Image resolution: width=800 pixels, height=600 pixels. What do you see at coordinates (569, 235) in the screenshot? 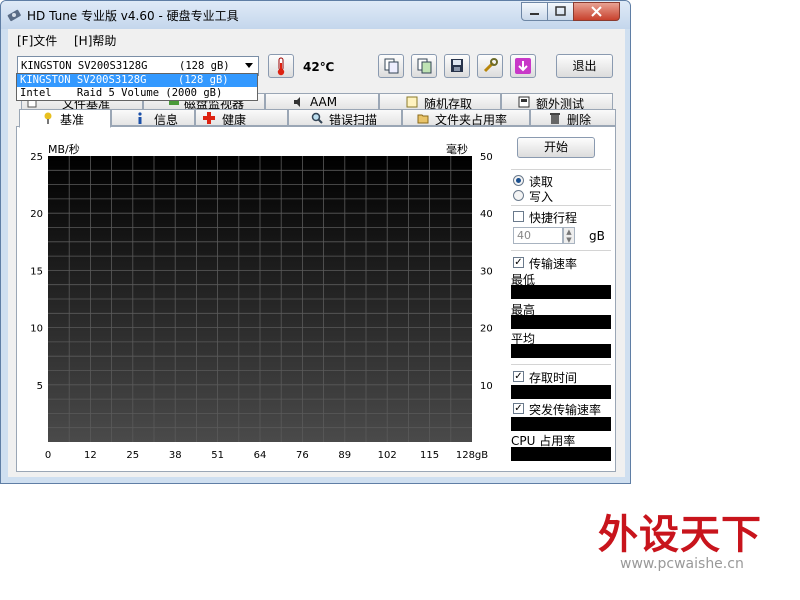
I see `quick-stroke-spinner: ▲ ▼` at bounding box center [569, 235].